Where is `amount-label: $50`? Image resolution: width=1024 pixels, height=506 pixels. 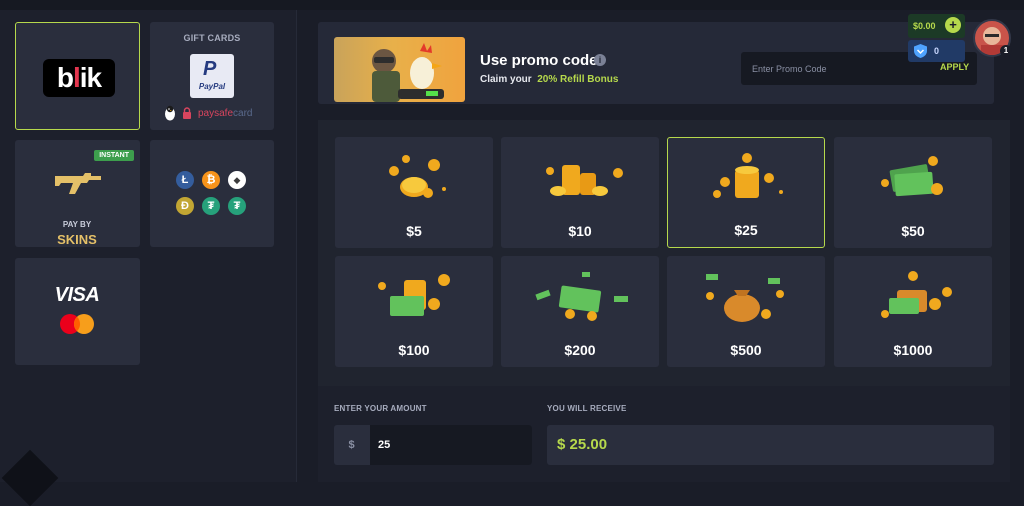
amount-label: $50 is located at coordinates (913, 231).